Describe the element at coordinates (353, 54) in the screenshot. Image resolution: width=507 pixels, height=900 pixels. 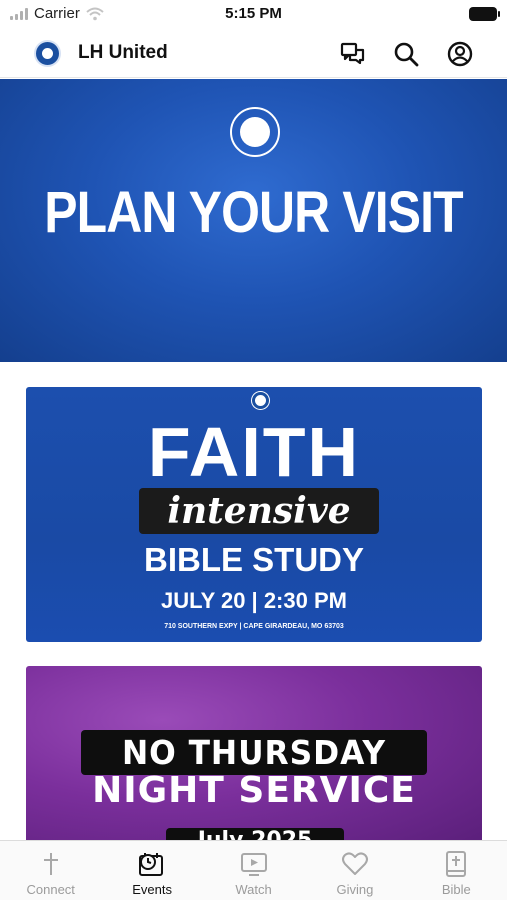
I see `chat-icon` at that location.